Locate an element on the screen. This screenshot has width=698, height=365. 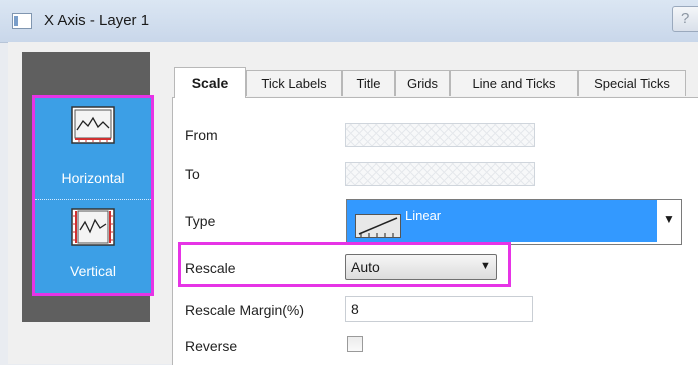
linear-scale-icon is located at coordinates (378, 226).